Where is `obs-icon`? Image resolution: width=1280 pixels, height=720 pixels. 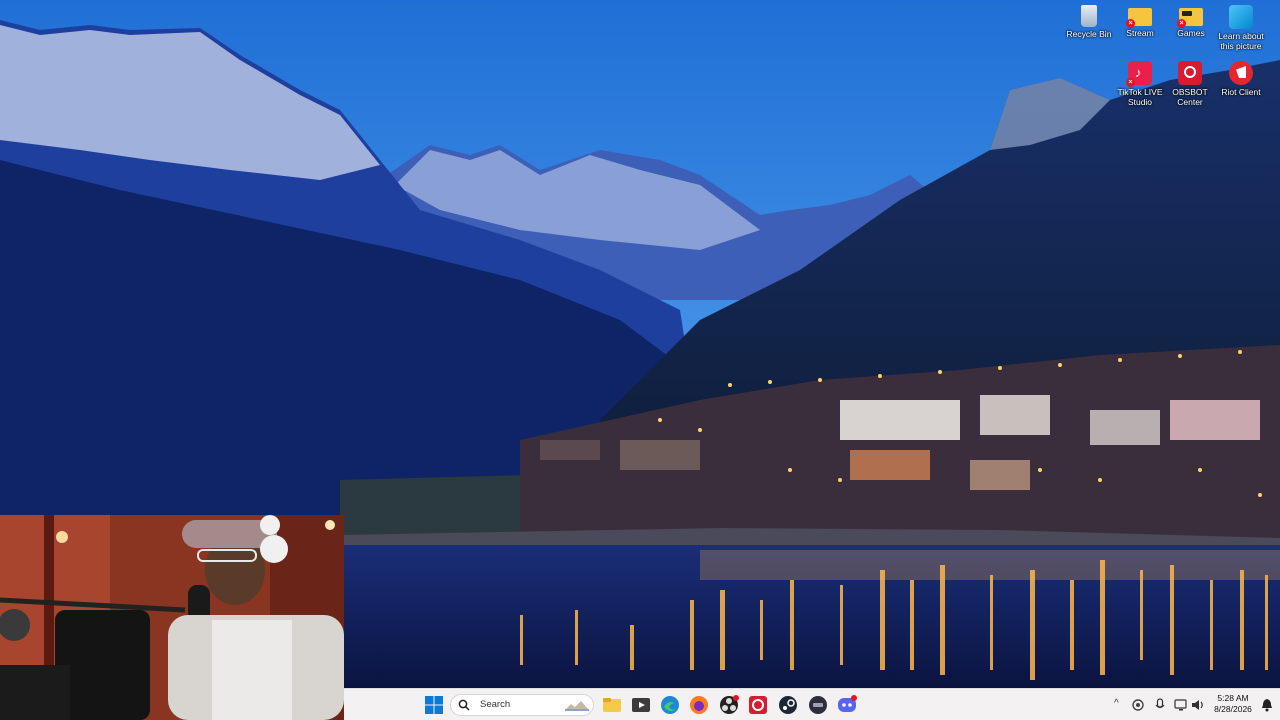 obs-icon is located at coordinates (729, 705).